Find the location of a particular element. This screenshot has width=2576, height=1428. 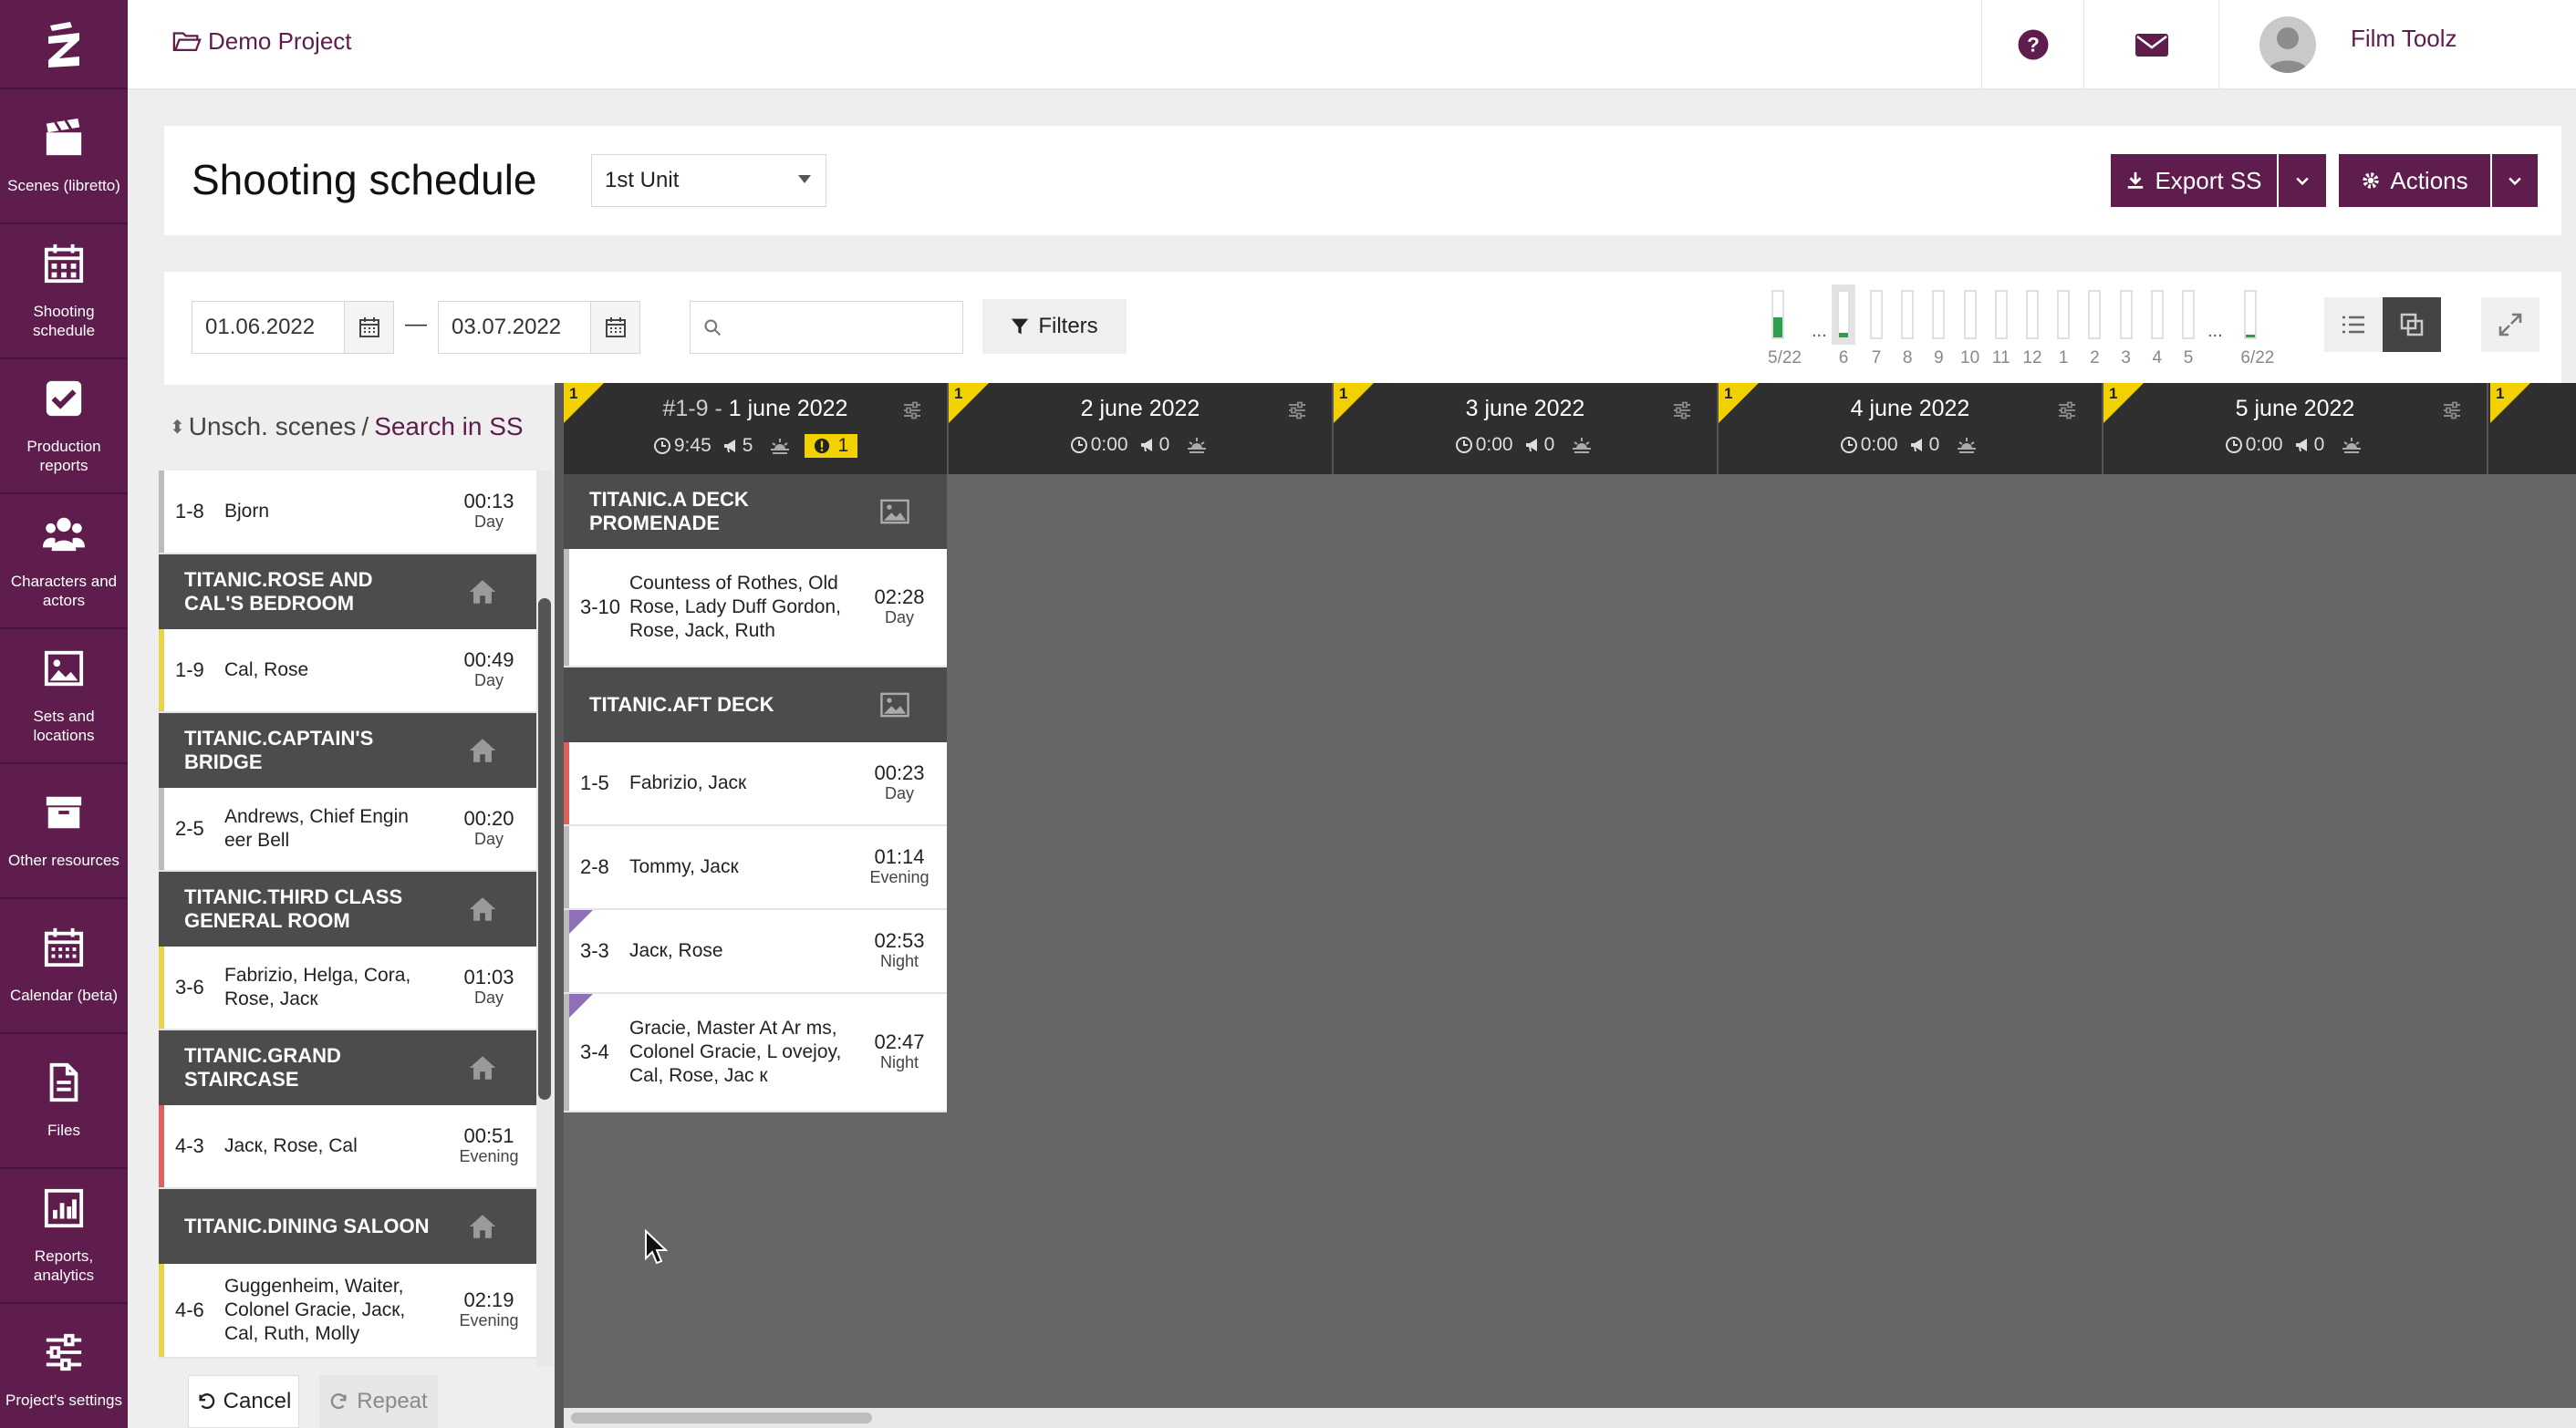

export-dropdown-button is located at coordinates (2302, 181).